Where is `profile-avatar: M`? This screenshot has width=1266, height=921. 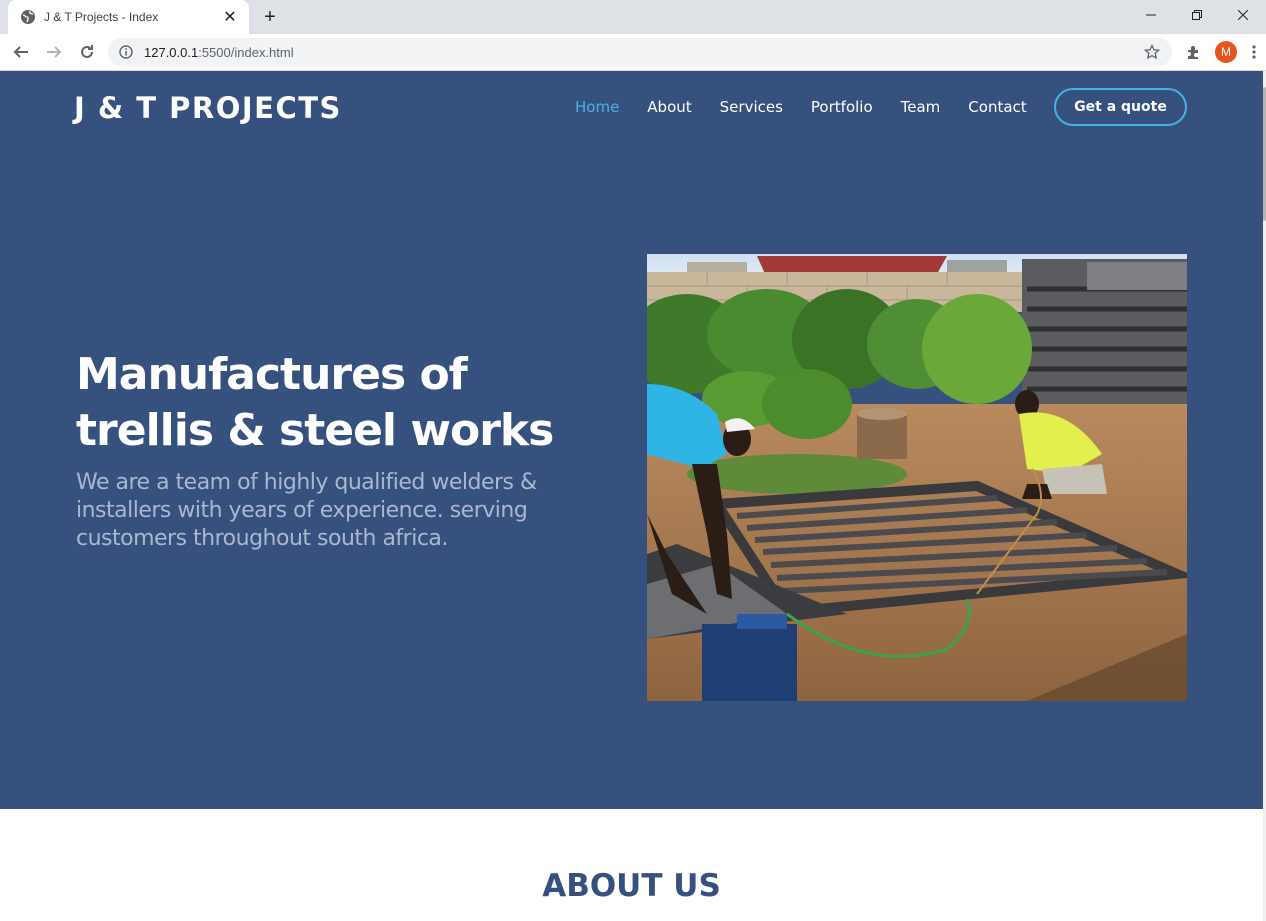 profile-avatar: M is located at coordinates (1226, 52).